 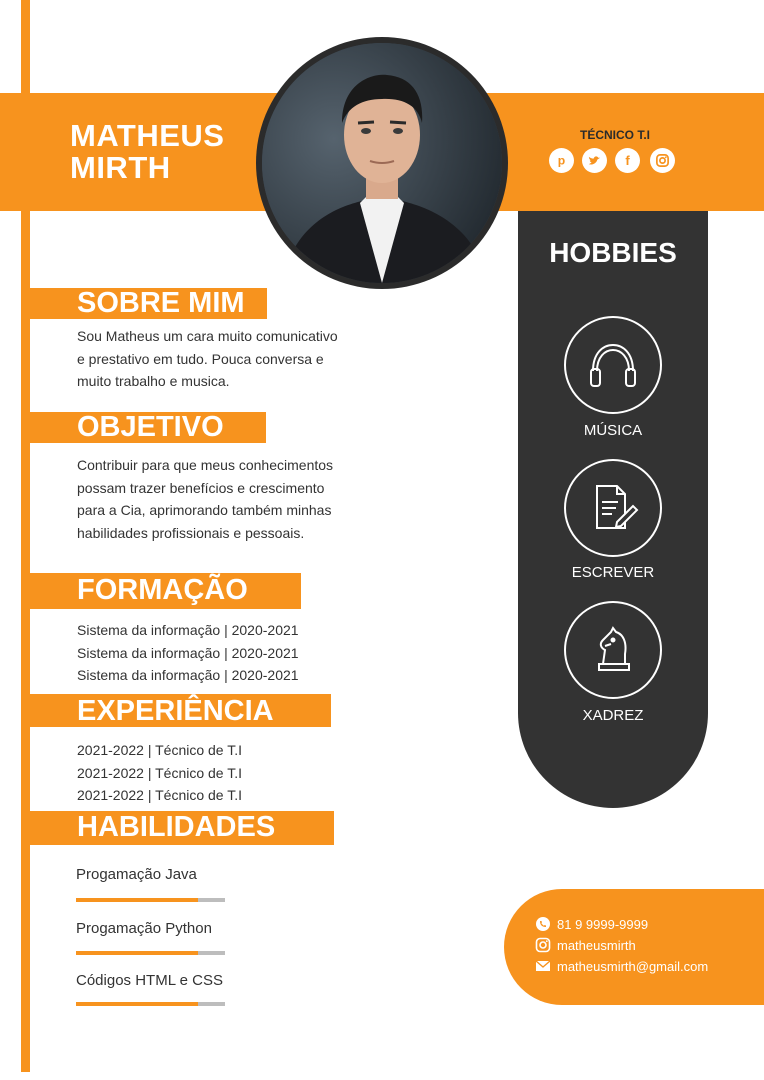 I want to click on email-address: matheusmirth@gmail.com, so click(x=633, y=966).